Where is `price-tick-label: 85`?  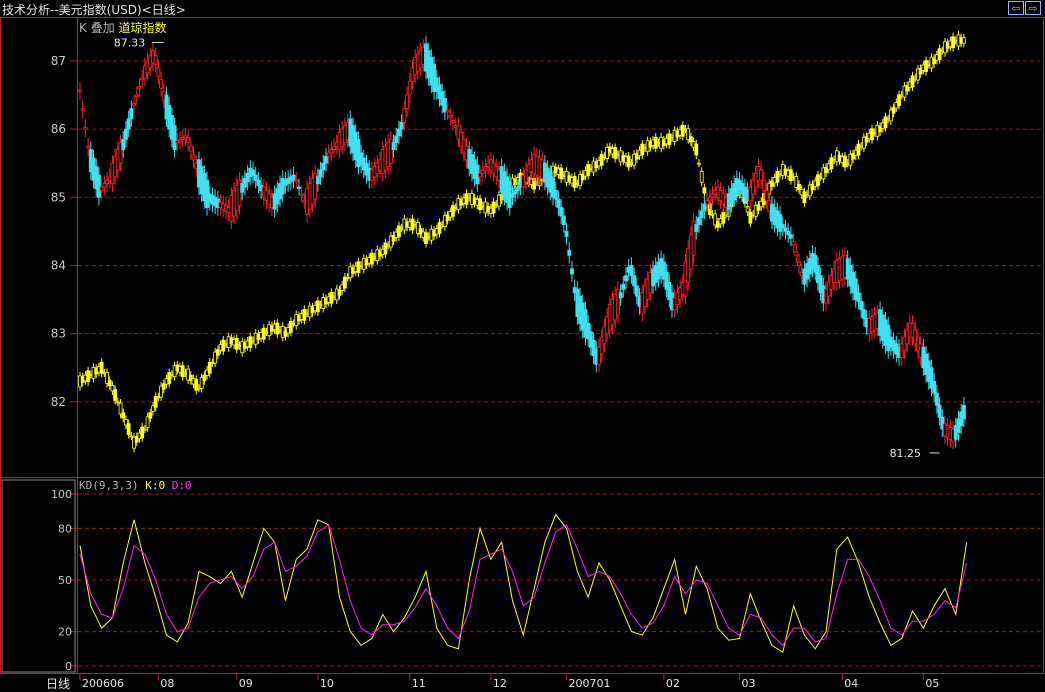
price-tick-label: 85 is located at coordinates (58, 197).